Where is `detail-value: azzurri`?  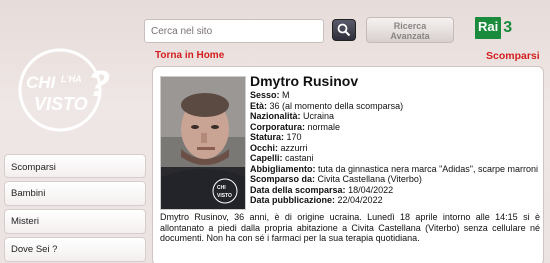 detail-value: azzurri is located at coordinates (294, 147).